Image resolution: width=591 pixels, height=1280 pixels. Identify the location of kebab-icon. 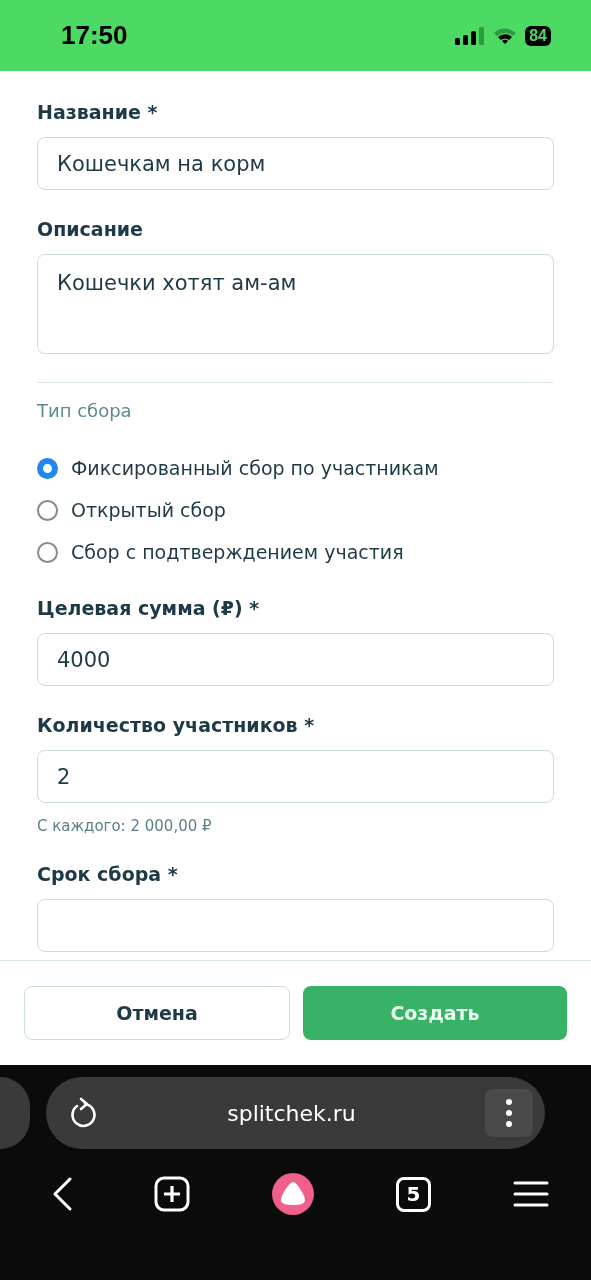
(509, 1113).